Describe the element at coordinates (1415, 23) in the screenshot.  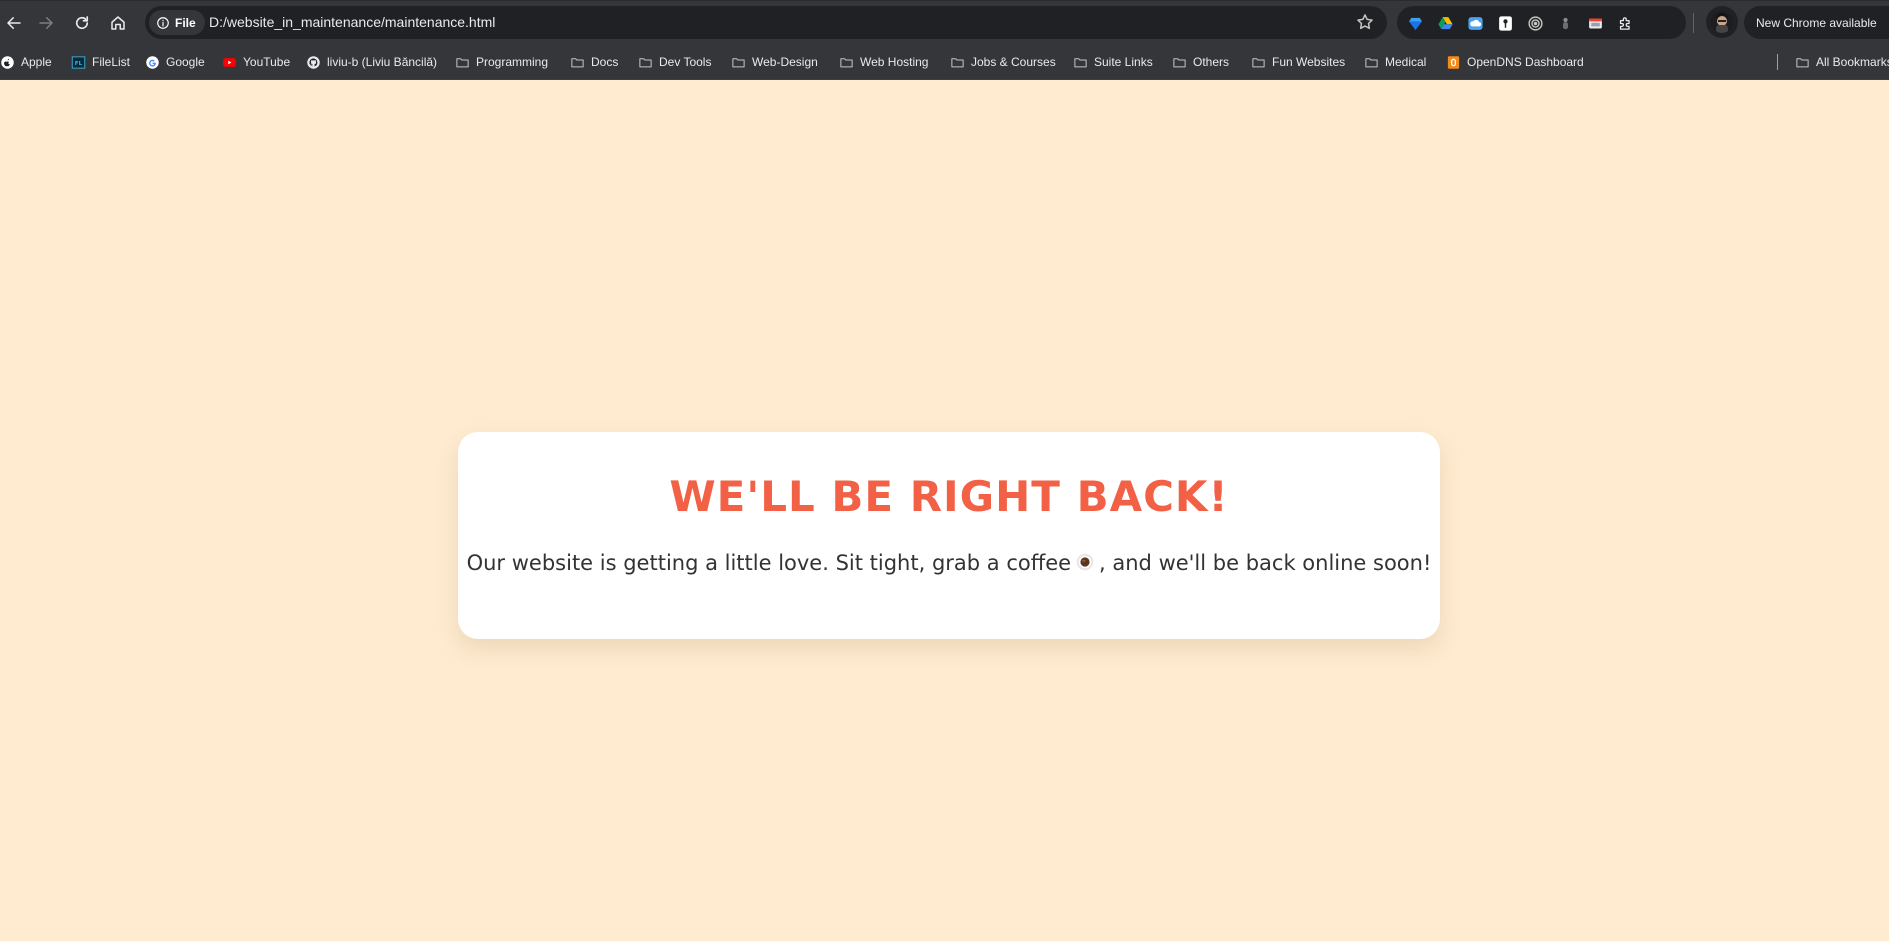
I see `gem-extension-icon` at that location.